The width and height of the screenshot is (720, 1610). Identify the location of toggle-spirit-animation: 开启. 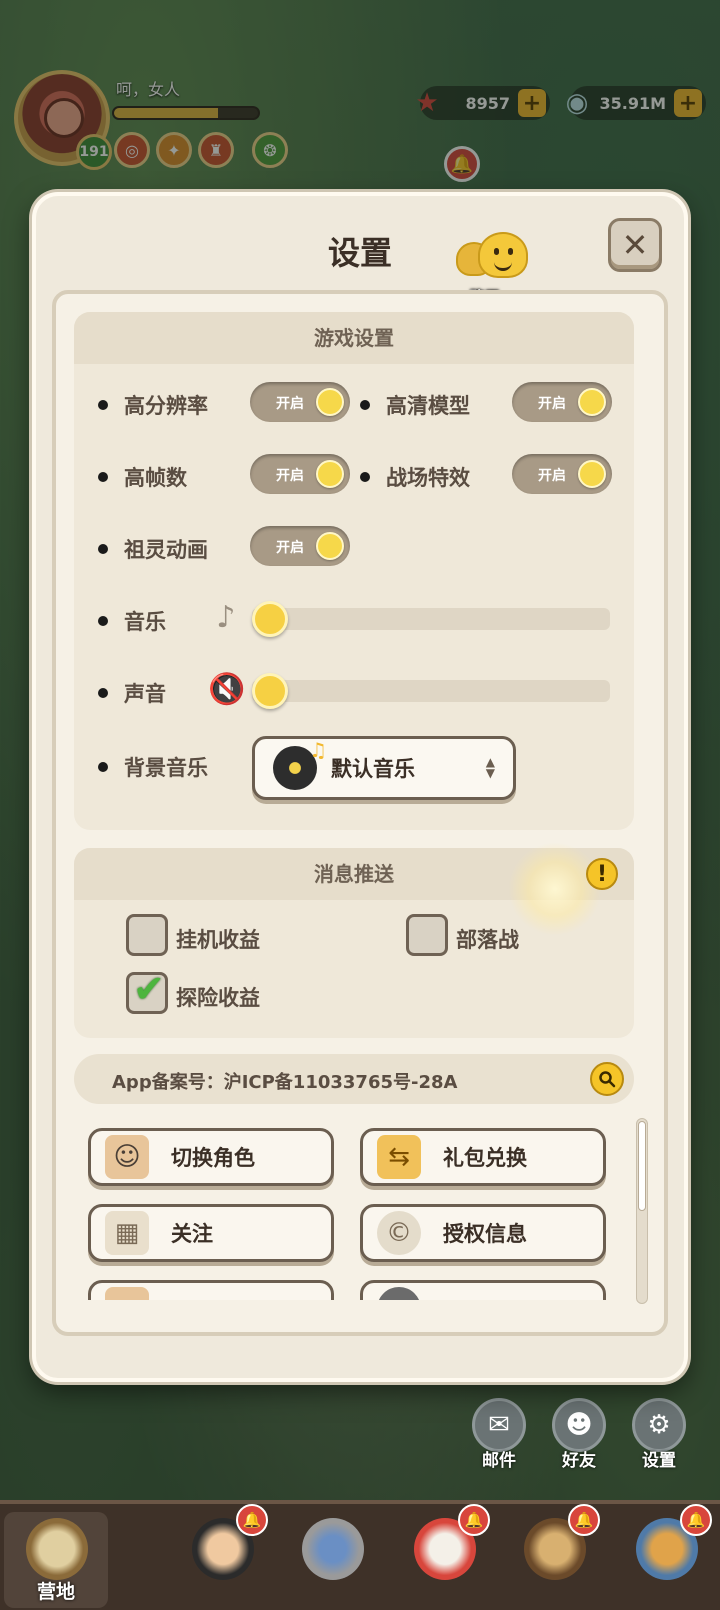
(300, 546).